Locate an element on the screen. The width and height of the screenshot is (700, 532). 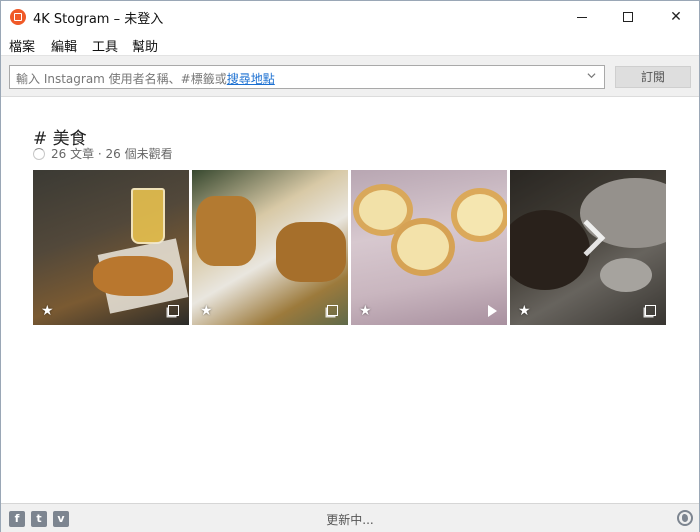
close-button: ✕ is located at coordinates (676, 17).